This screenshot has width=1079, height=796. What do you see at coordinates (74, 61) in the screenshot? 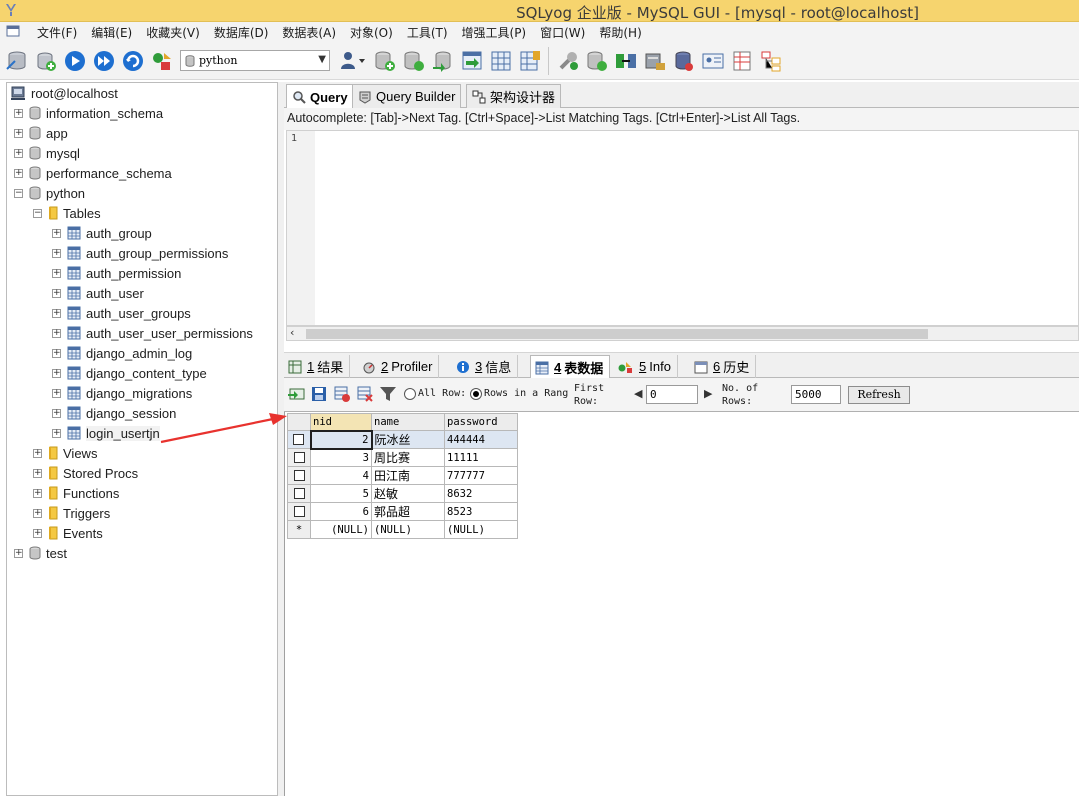
I see `execute-query-button` at bounding box center [74, 61].